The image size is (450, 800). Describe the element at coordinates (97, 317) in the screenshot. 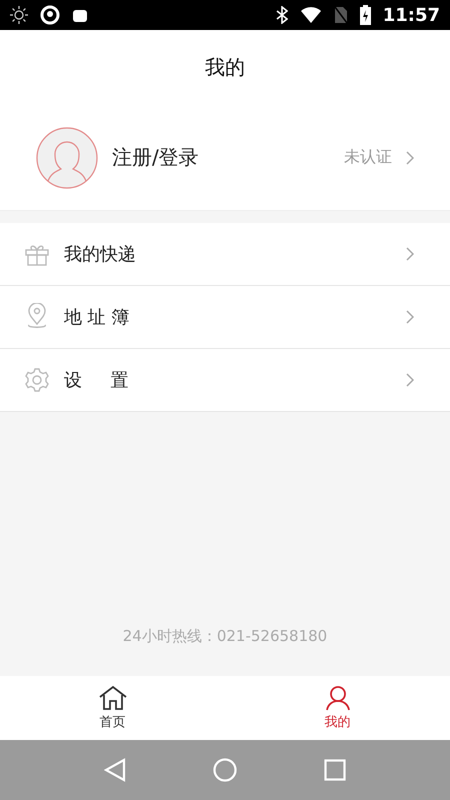

I see `menu-label: 地 址 簿` at that location.